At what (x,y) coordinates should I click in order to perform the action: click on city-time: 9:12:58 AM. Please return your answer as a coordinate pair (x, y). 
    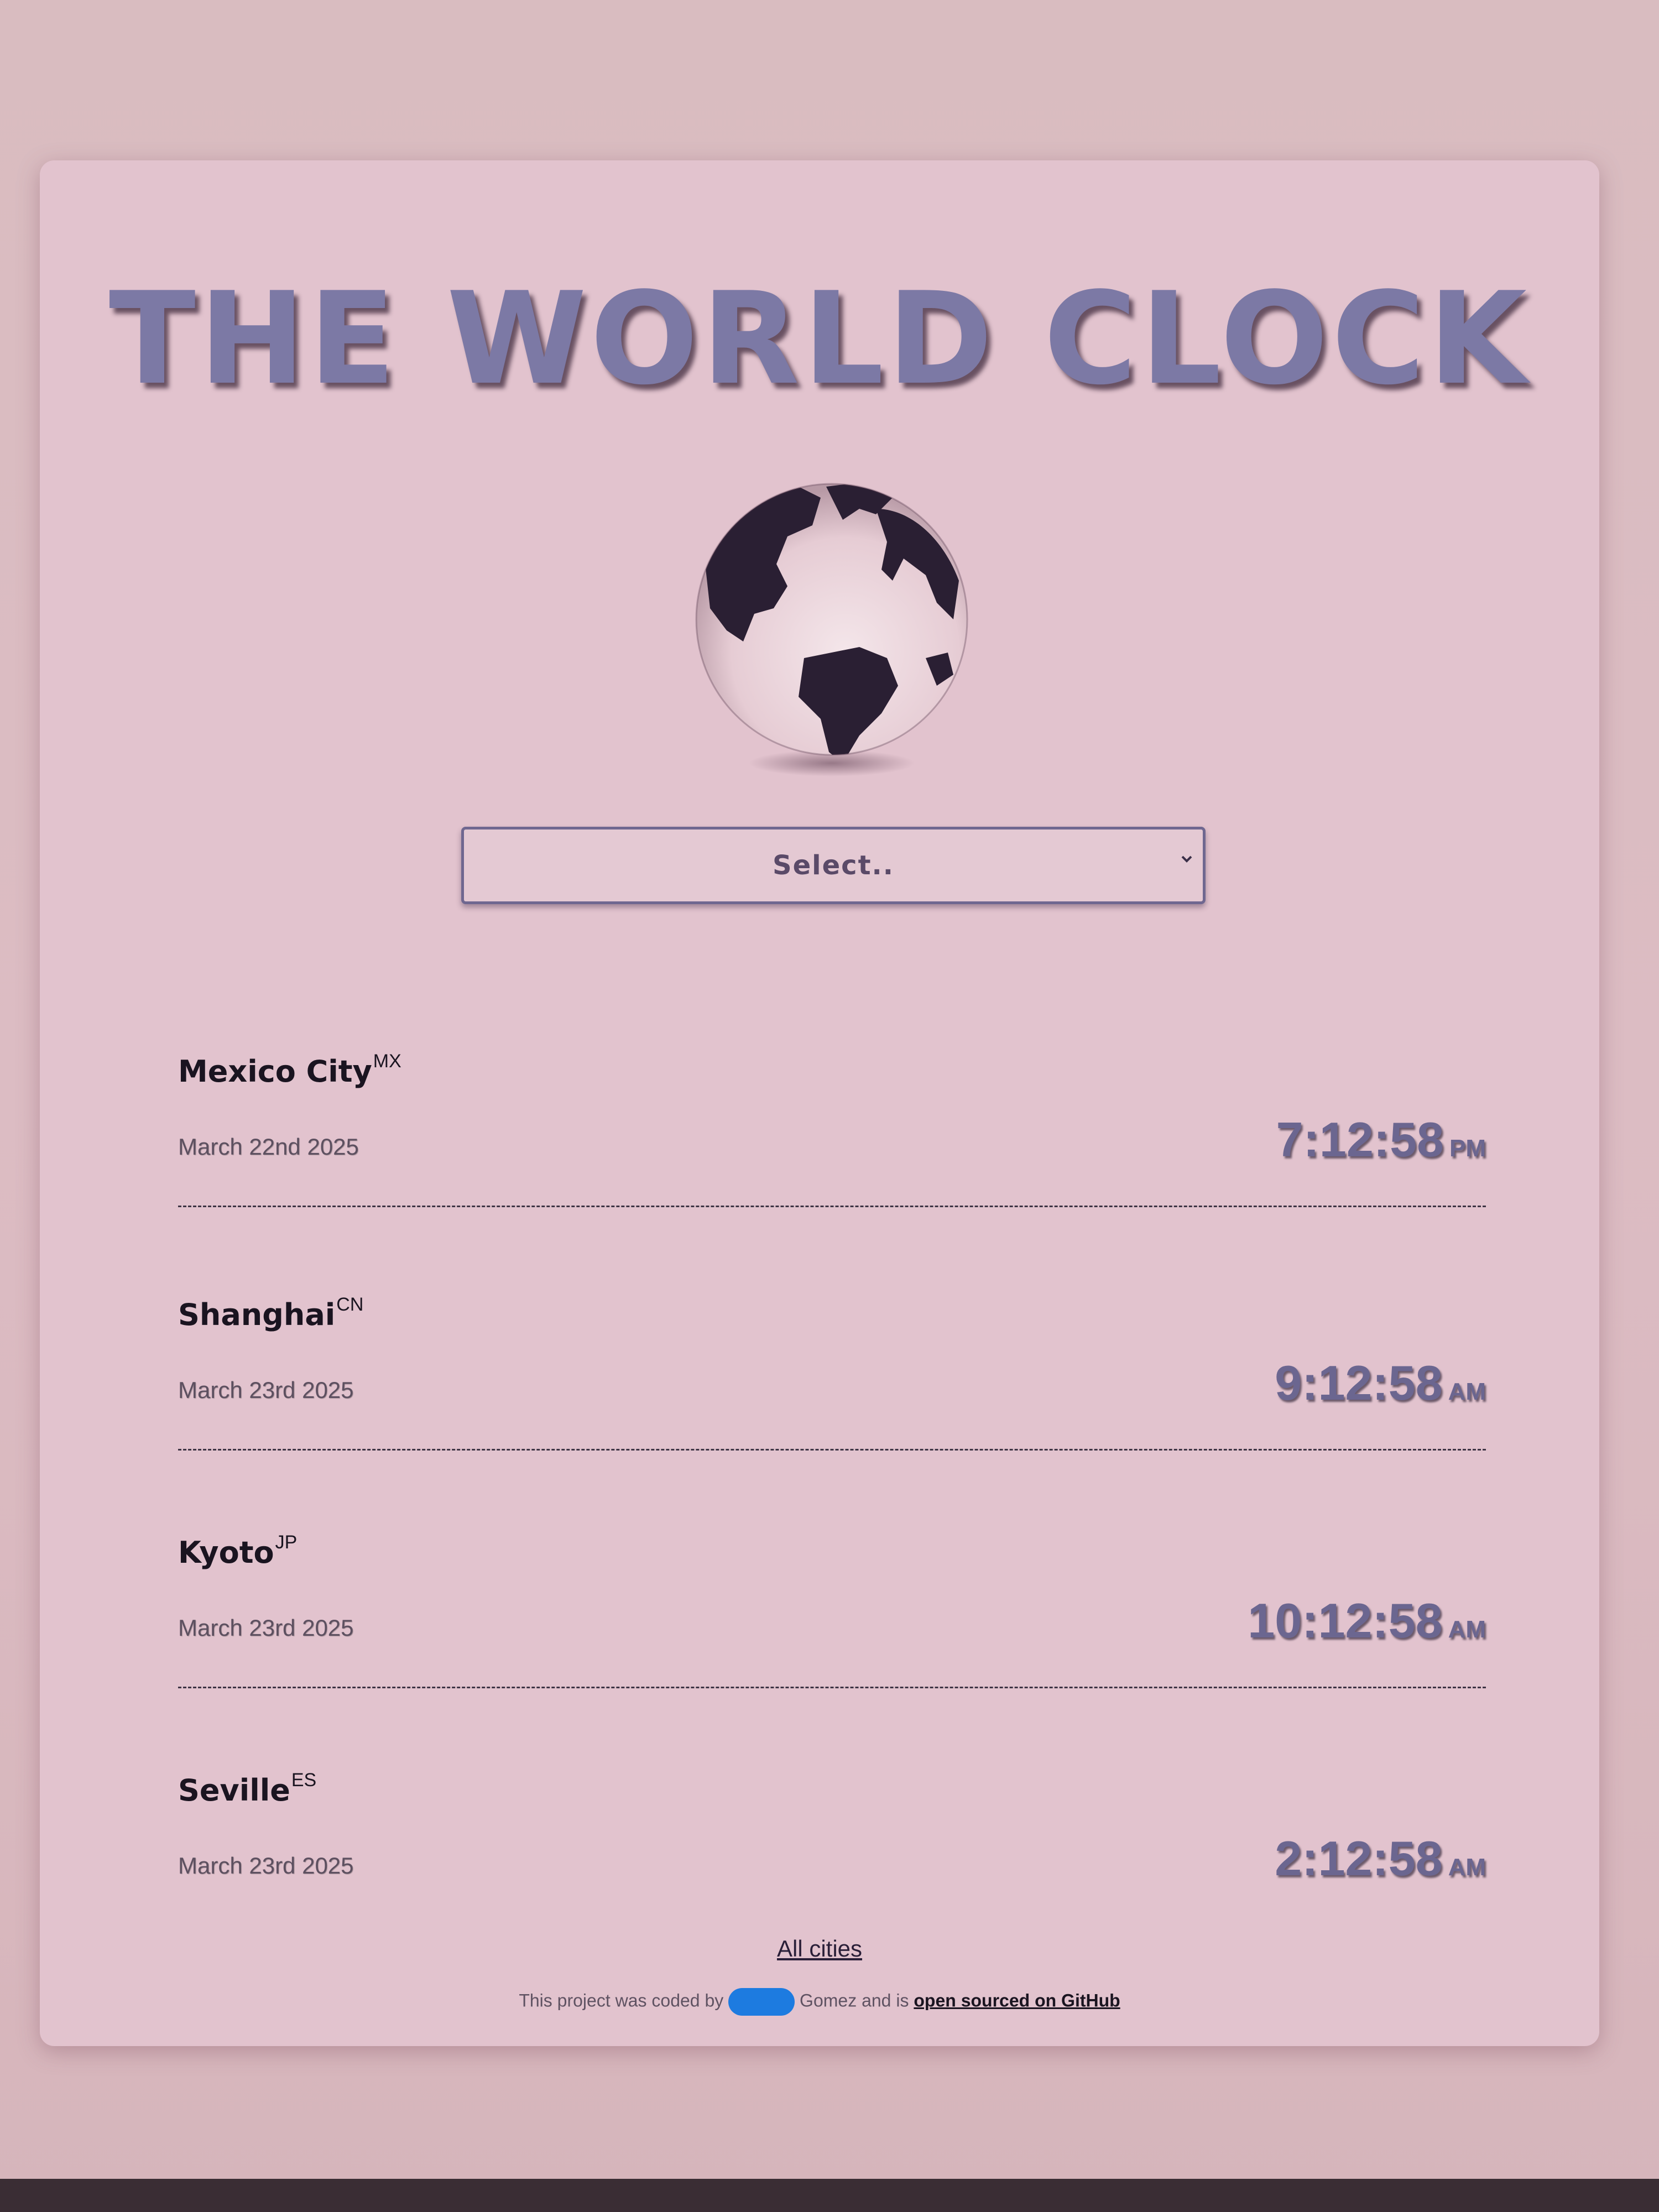
    Looking at the image, I should click on (1381, 1383).